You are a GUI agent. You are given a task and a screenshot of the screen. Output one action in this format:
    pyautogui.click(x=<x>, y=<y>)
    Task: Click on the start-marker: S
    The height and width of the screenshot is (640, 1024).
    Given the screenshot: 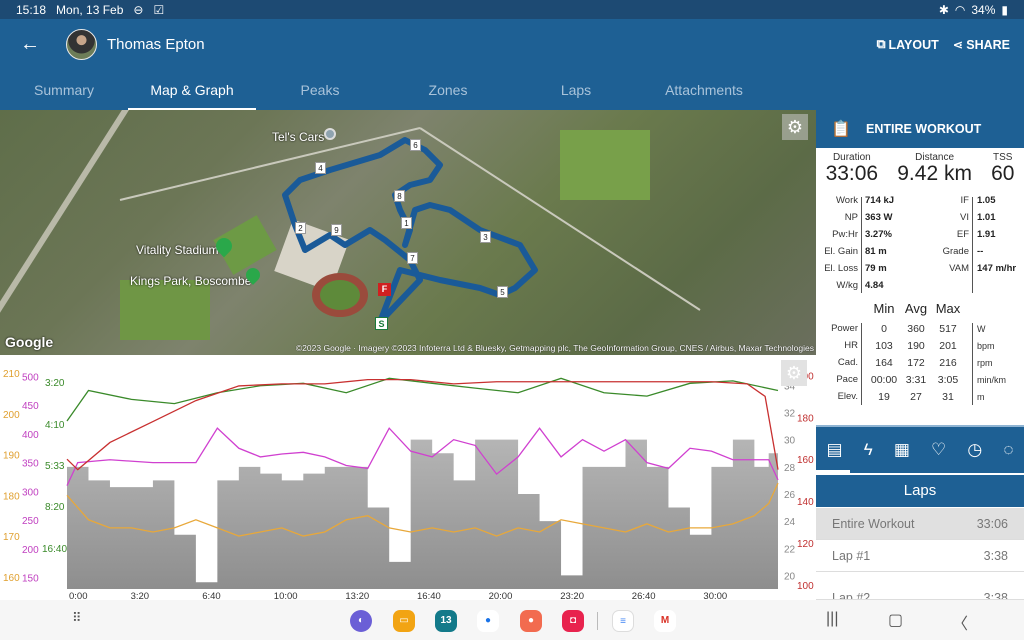 What is the action you would take?
    pyautogui.click(x=381, y=323)
    